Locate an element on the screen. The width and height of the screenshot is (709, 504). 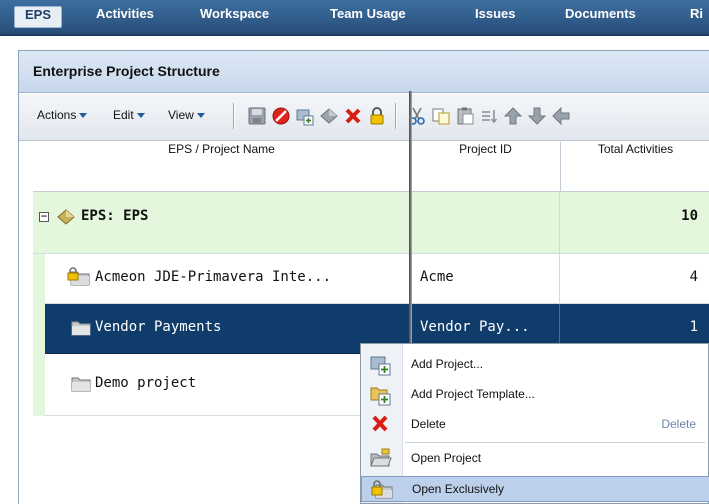
total-activities-cell: 10 is located at coordinates (689, 216).